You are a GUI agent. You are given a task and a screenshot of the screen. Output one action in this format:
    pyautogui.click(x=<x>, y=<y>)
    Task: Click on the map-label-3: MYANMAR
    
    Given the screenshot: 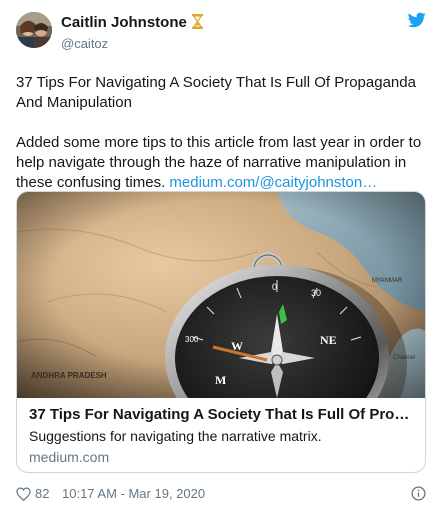 What is the action you would take?
    pyautogui.click(x=387, y=281)
    